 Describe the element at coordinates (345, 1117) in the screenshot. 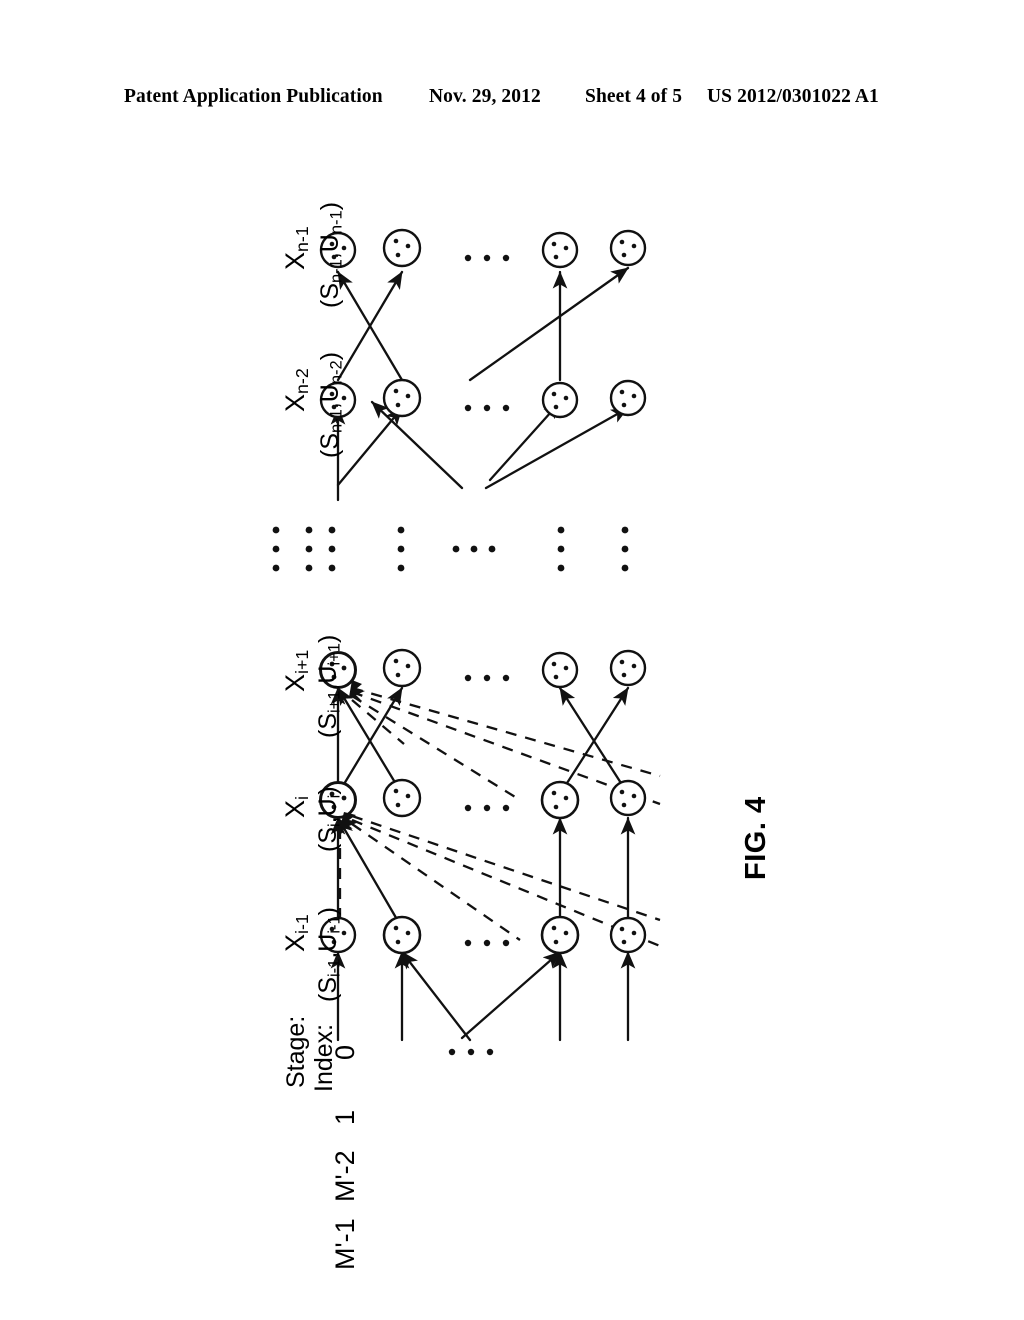

I see `index-value-1: 1` at that location.